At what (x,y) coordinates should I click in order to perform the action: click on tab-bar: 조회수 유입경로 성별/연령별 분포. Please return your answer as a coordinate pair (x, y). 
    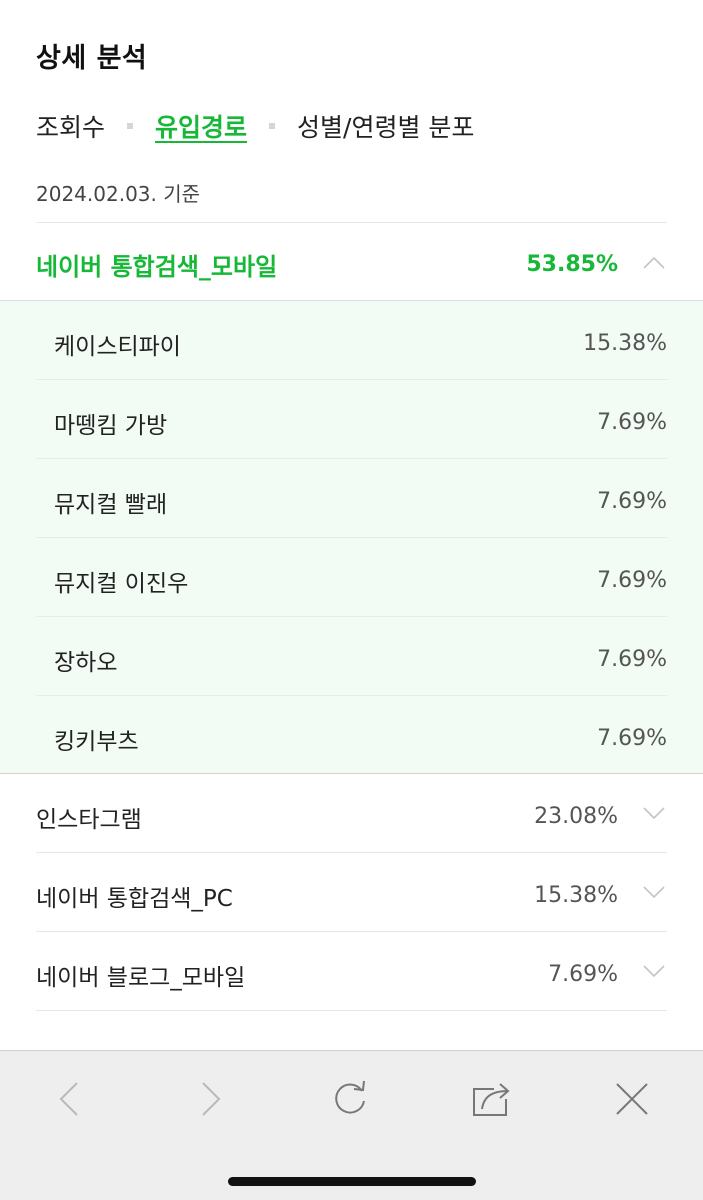
    Looking at the image, I should click on (255, 126).